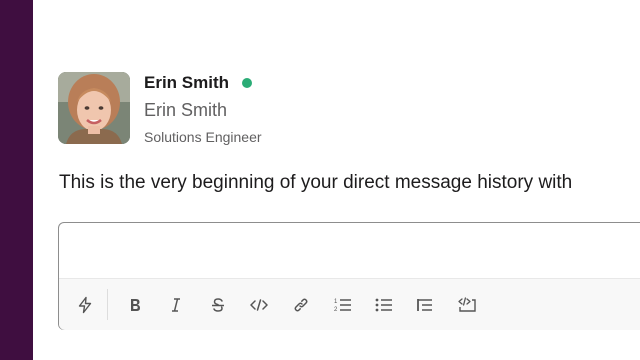 This screenshot has height=360, width=640. What do you see at coordinates (343, 305) in the screenshot?
I see `ordered-list-icon: 12` at bounding box center [343, 305].